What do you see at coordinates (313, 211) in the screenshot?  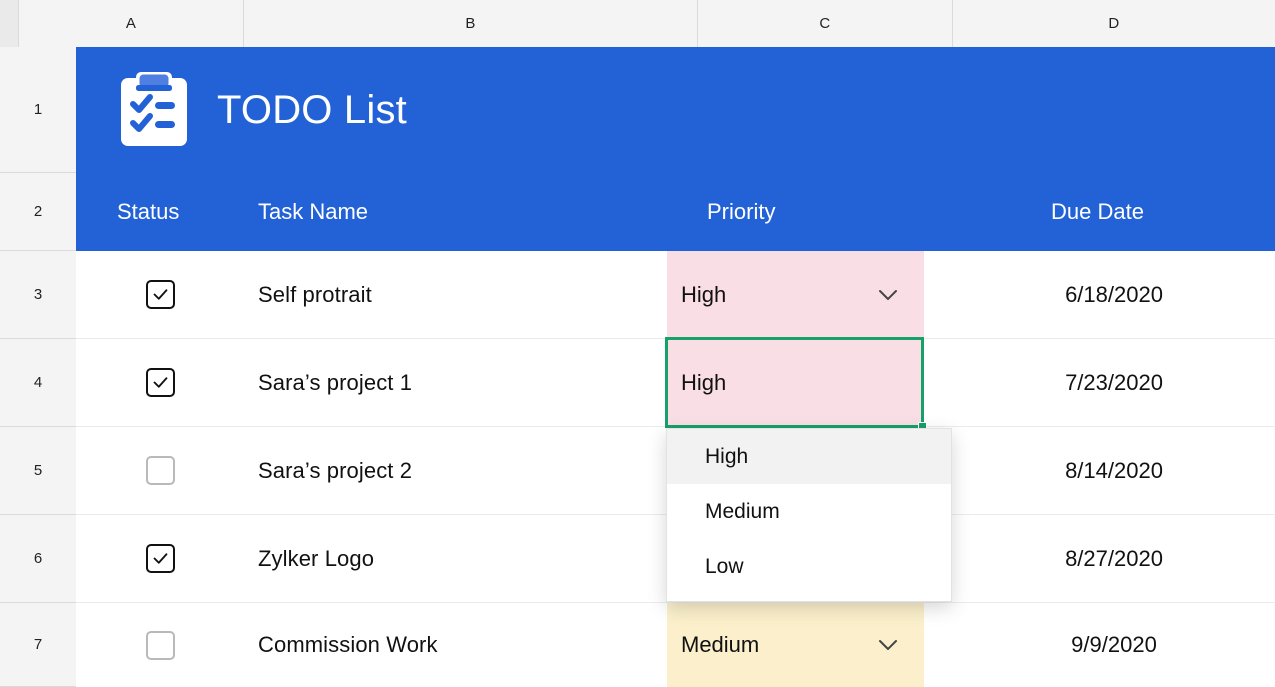 I see `column-label-task-name: Task Name` at bounding box center [313, 211].